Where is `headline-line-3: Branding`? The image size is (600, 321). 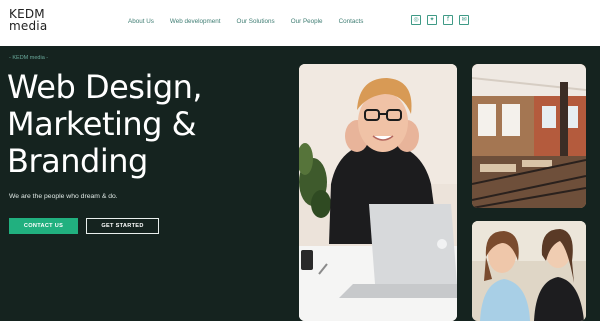
headline-line-3: Branding is located at coordinates (77, 161).